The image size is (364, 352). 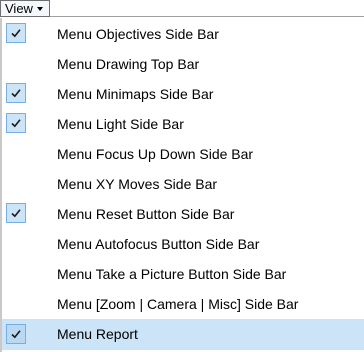 I want to click on menu-item-minimaps-side-bar: Menu Minimaps Side Bar, so click(x=183, y=94).